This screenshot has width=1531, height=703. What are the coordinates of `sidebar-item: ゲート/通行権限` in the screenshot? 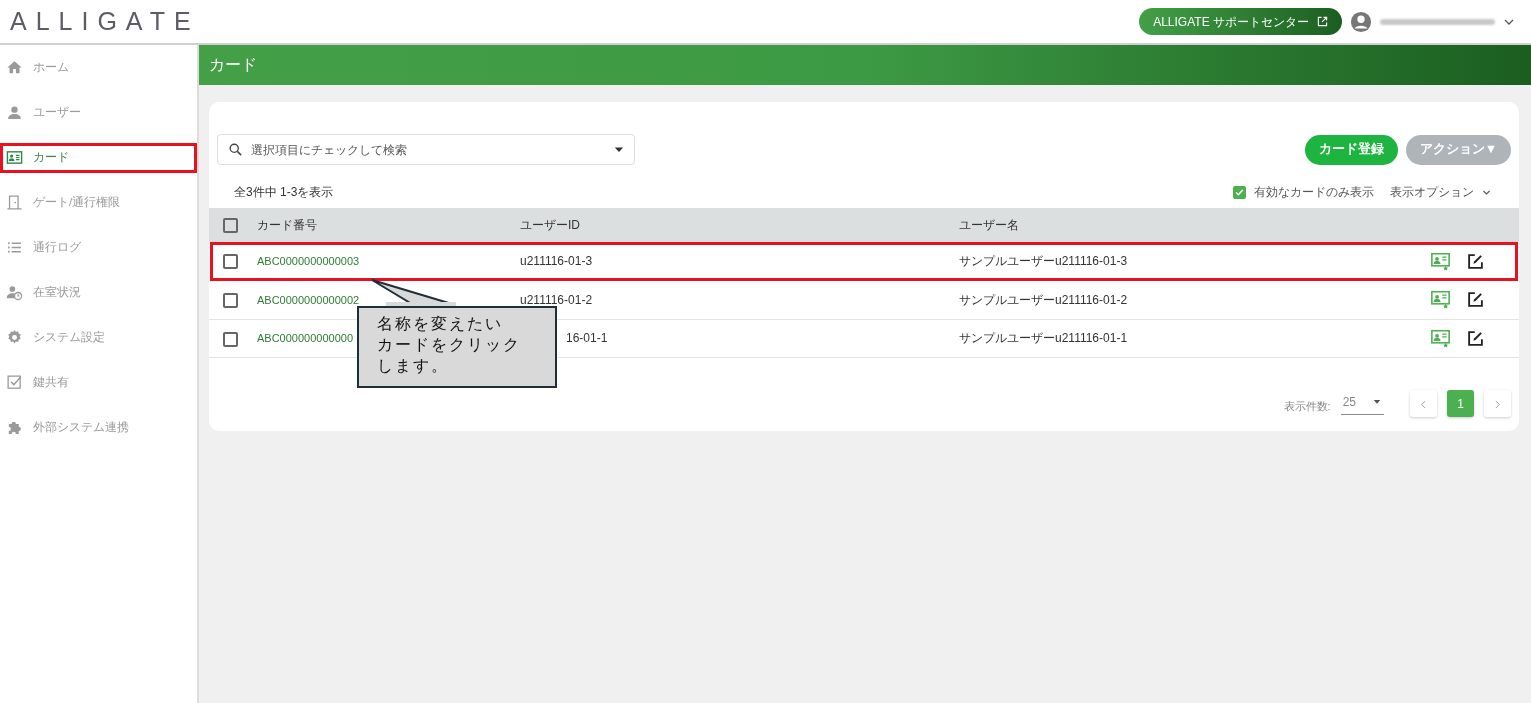 It's located at (98, 202).